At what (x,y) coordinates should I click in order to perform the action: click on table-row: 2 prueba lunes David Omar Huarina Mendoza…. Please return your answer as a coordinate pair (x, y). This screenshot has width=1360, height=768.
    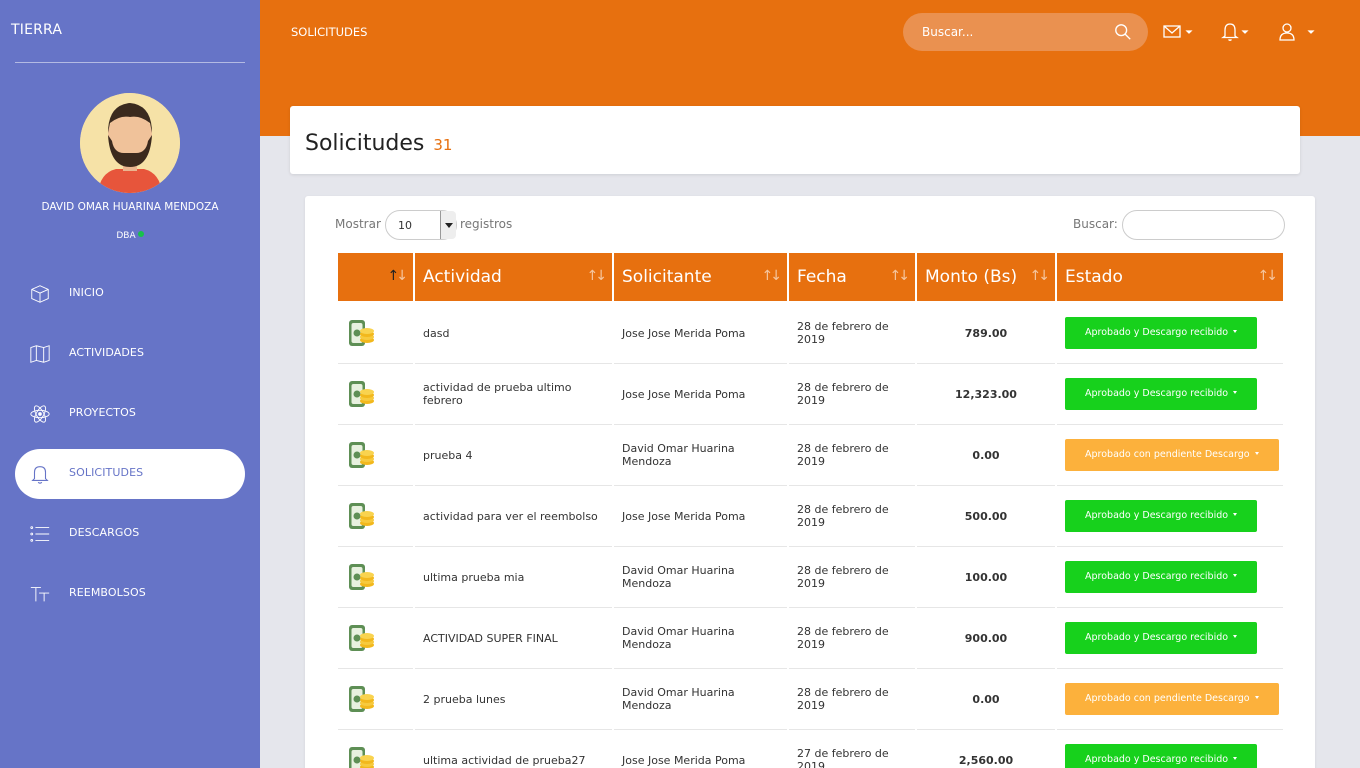
    Looking at the image, I should click on (810, 699).